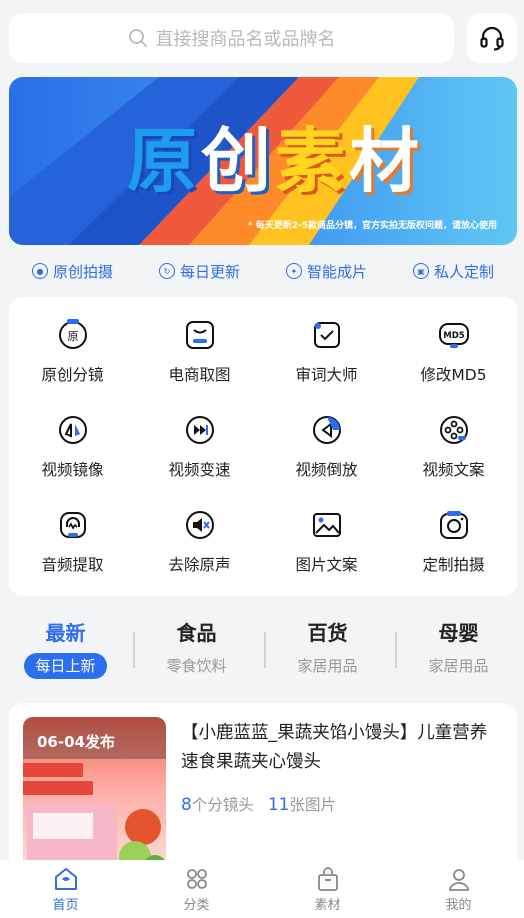 This screenshot has width=524, height=918. What do you see at coordinates (458, 905) in the screenshot?
I see `nav-label: 我的` at bounding box center [458, 905].